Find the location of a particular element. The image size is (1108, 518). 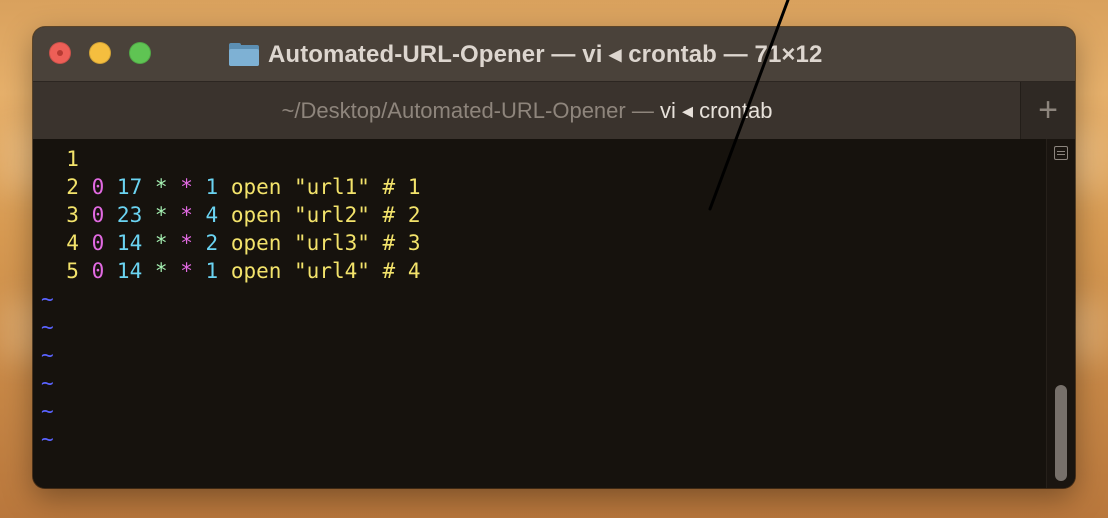

cron-command: open "url2" # 2 is located at coordinates (325, 215).